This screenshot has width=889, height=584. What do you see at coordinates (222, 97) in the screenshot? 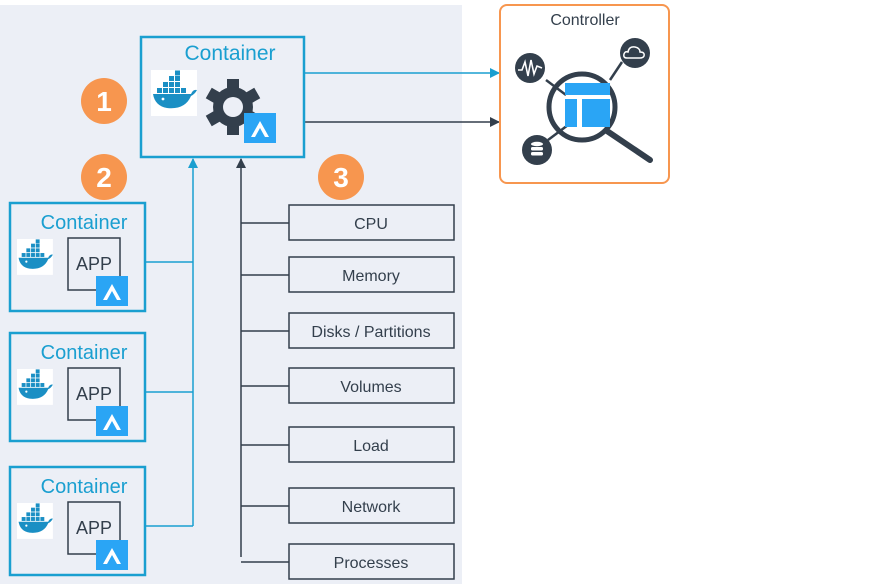
I see `main-container: Container` at bounding box center [222, 97].